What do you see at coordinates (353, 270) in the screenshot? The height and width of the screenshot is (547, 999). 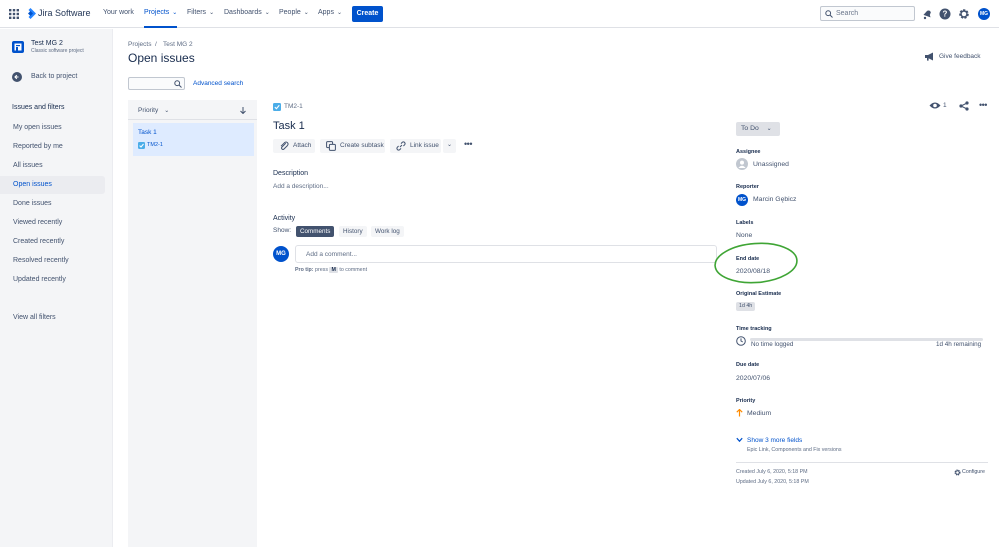 I see `pro-tip-rest: to comment` at bounding box center [353, 270].